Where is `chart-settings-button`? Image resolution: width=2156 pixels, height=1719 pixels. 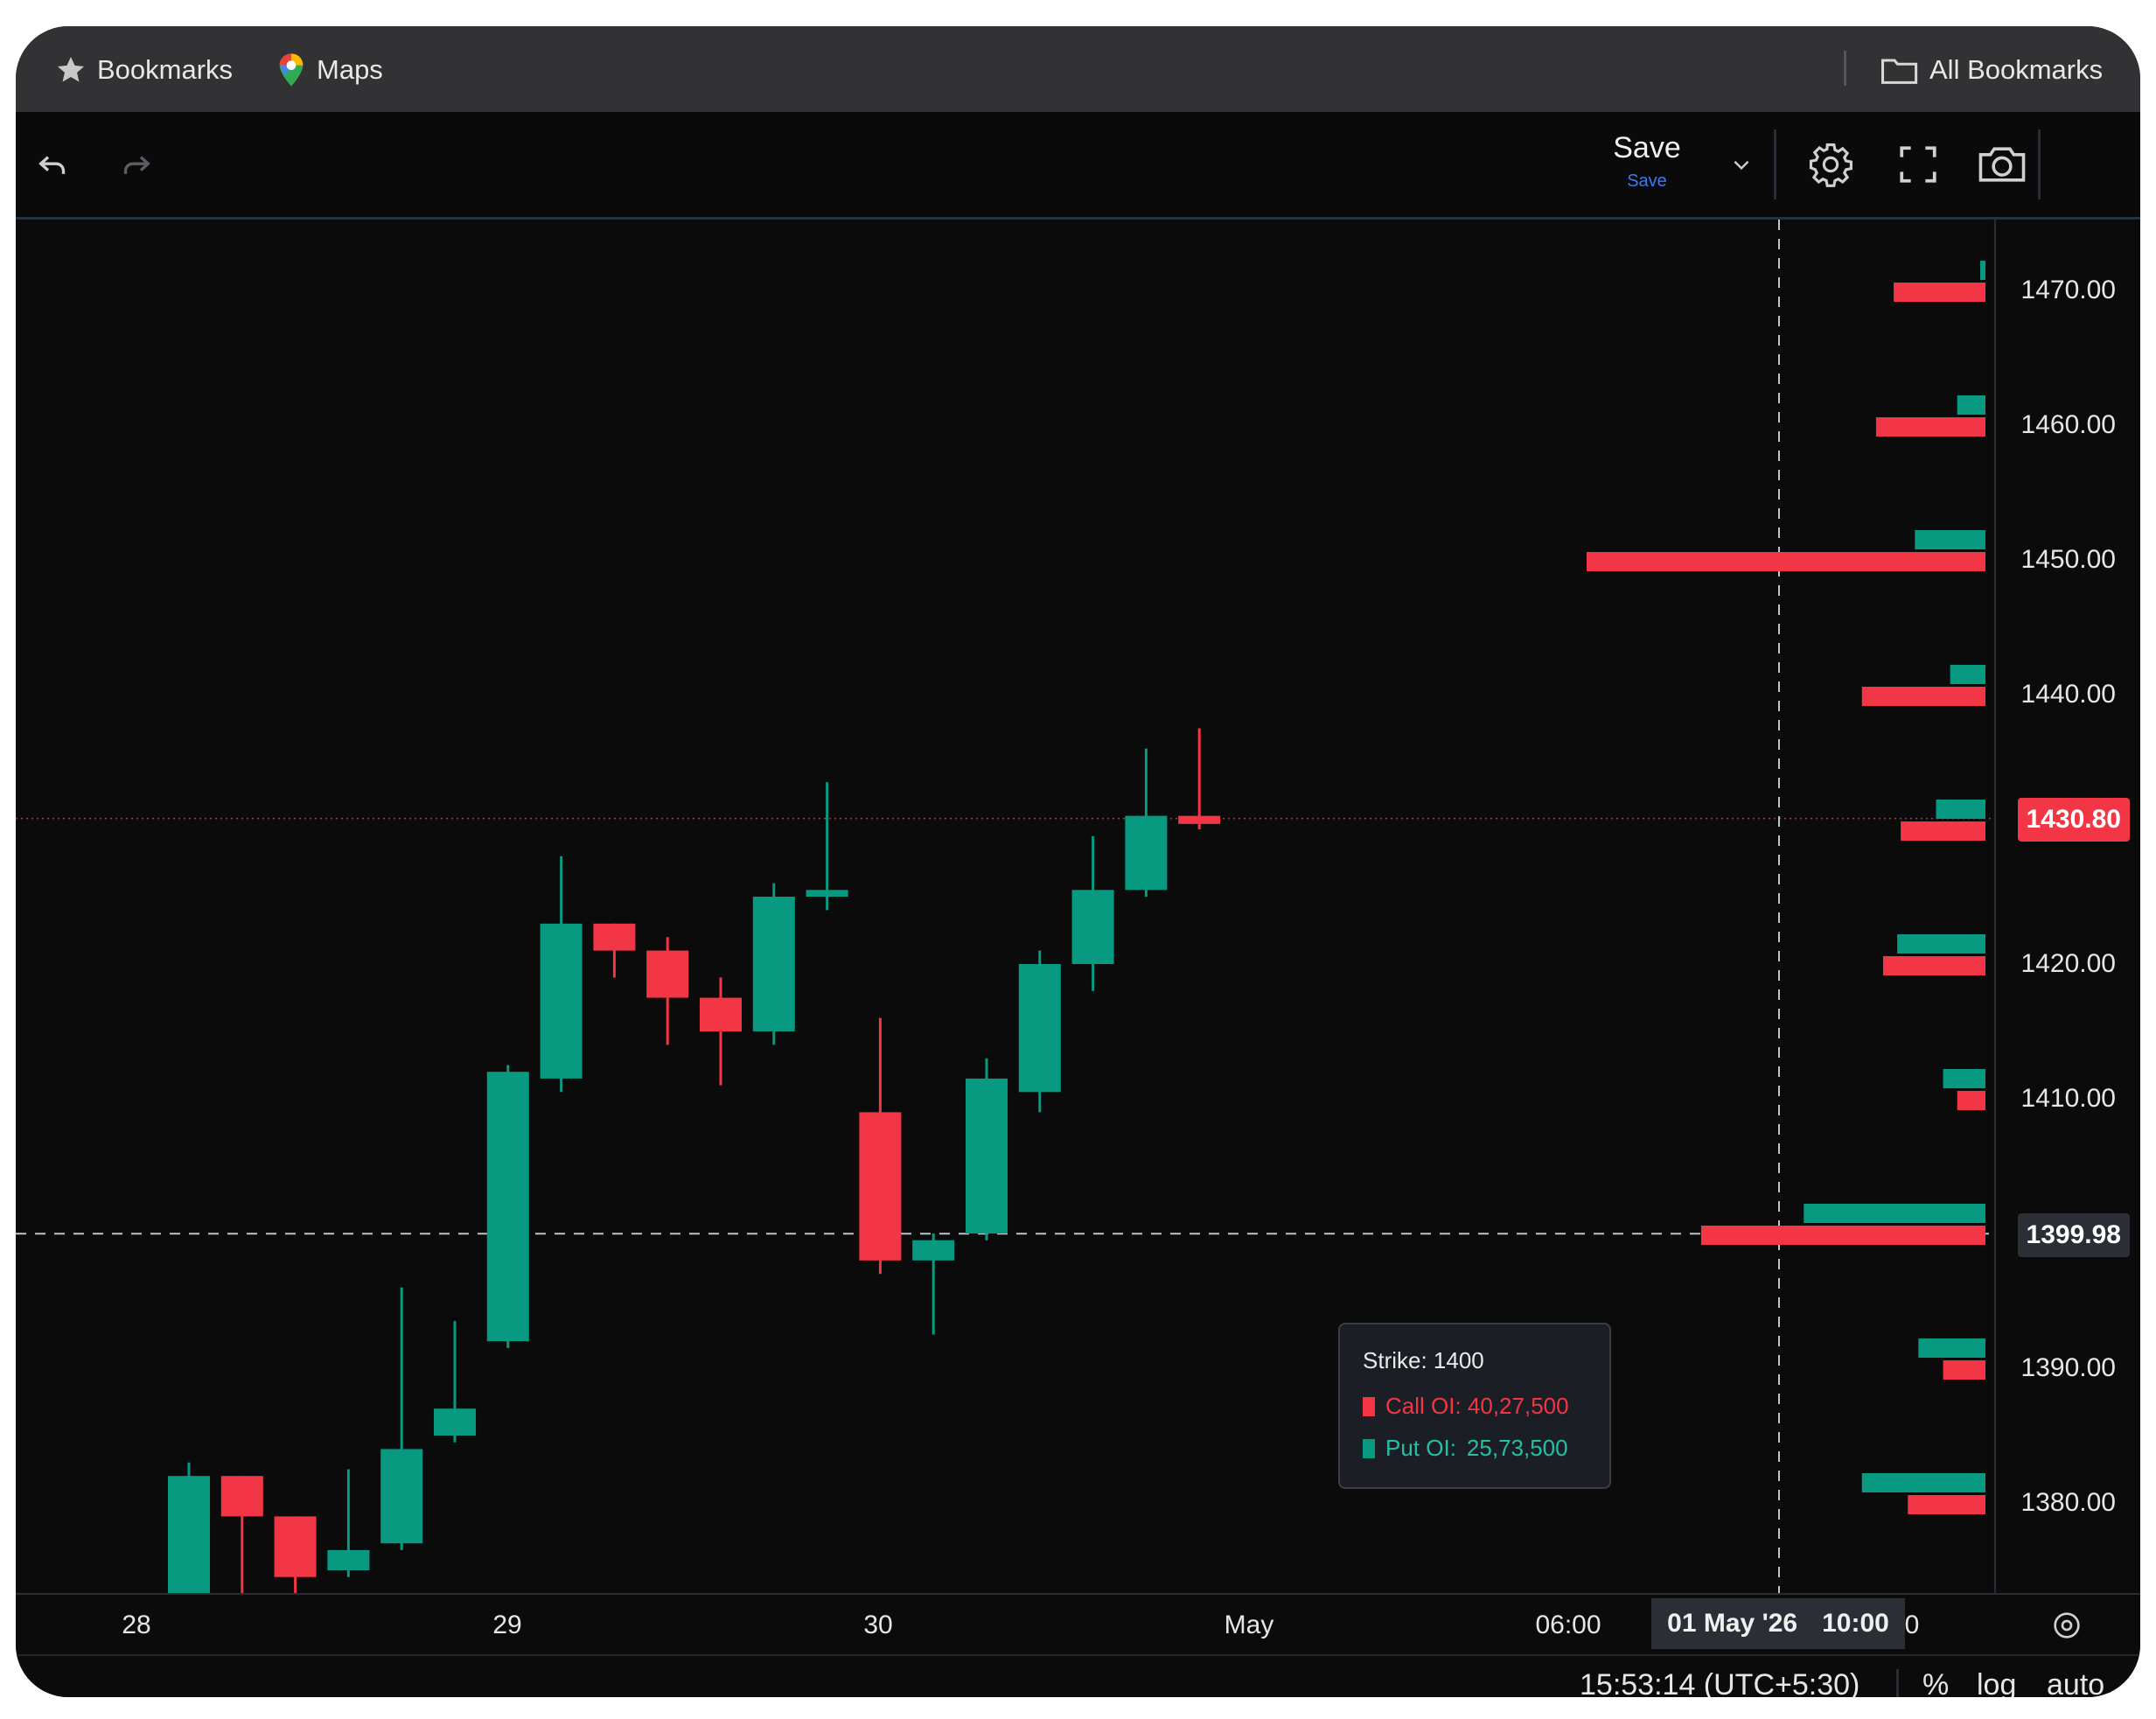
chart-settings-button is located at coordinates (2067, 1625).